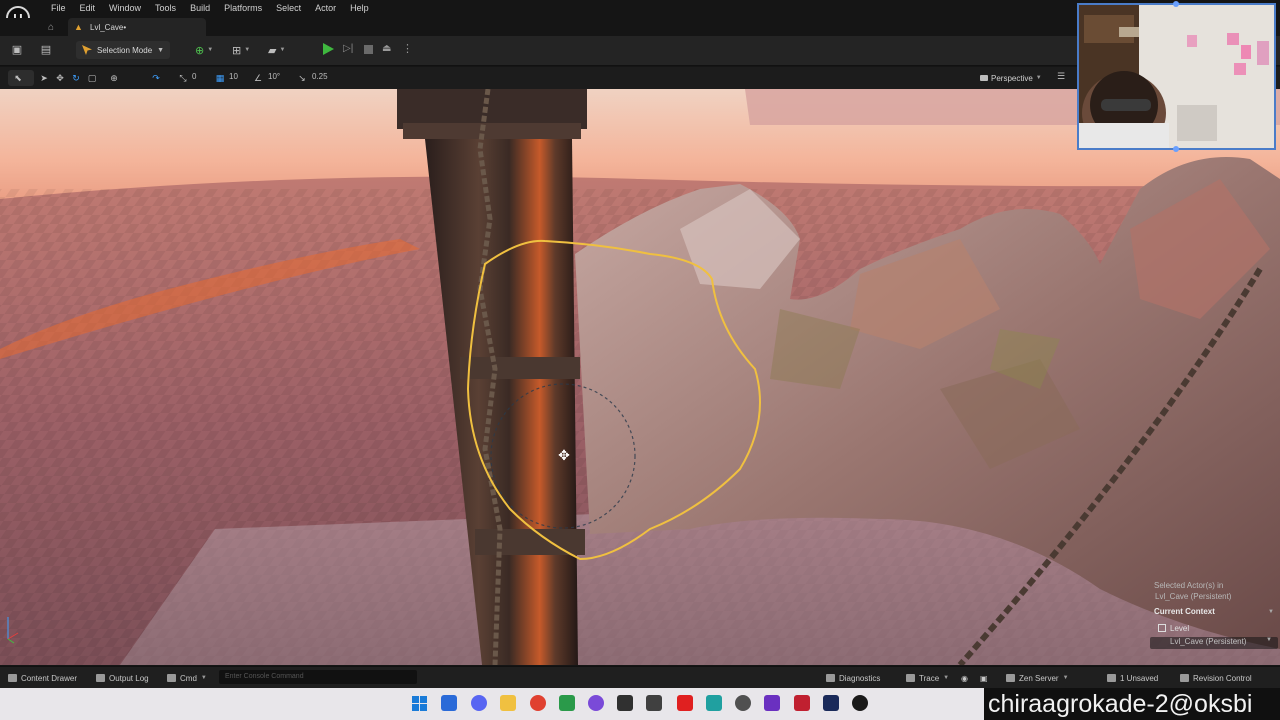 The height and width of the screenshot is (720, 1280). Describe the element at coordinates (853, 678) in the screenshot. I see `diagnostics-button: Diagnostics` at that location.